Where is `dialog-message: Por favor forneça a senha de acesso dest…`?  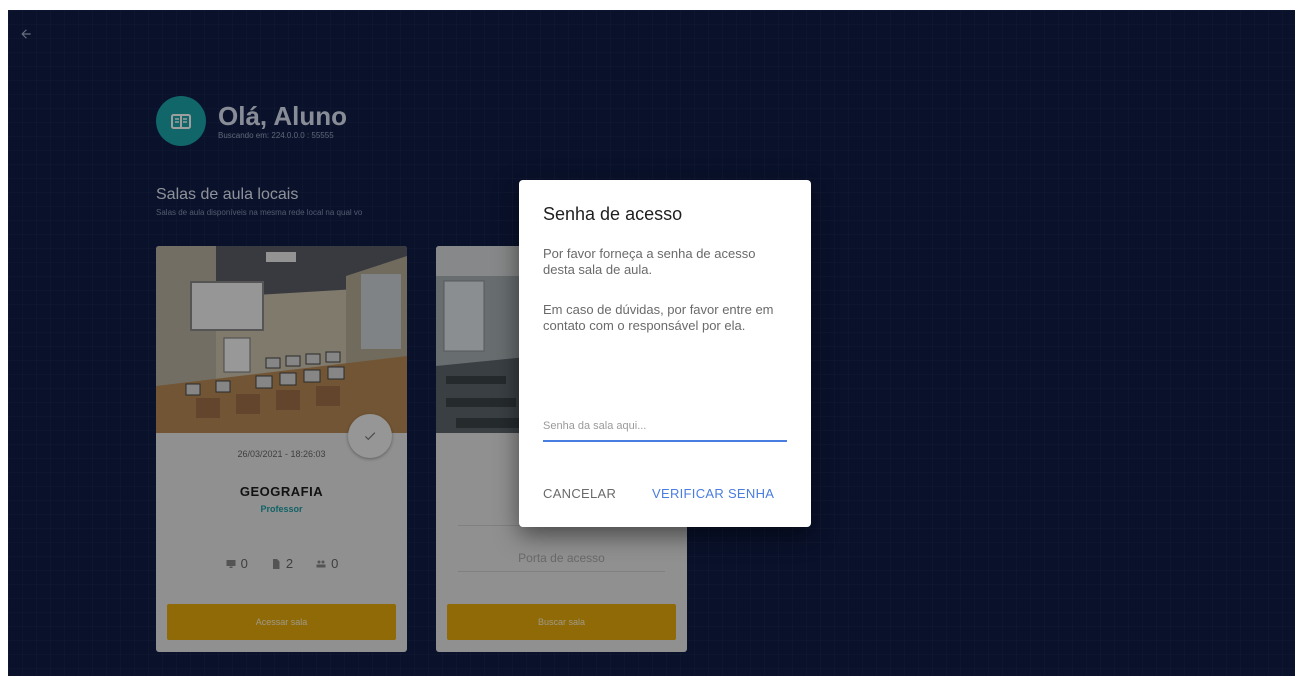
dialog-message: Por favor forneça a senha de acesso dest… is located at coordinates (649, 261).